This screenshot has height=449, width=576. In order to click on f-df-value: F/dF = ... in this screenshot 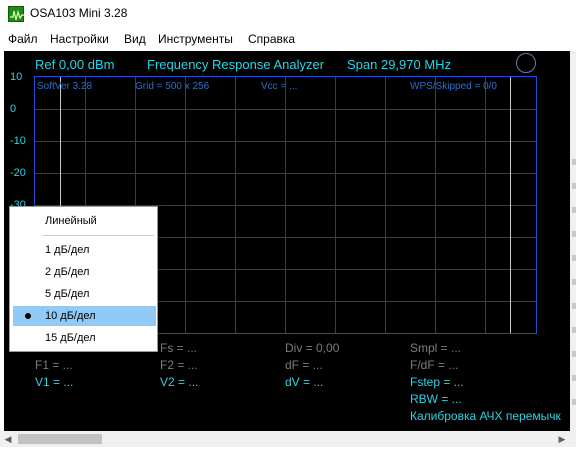, I will do `click(434, 365)`.